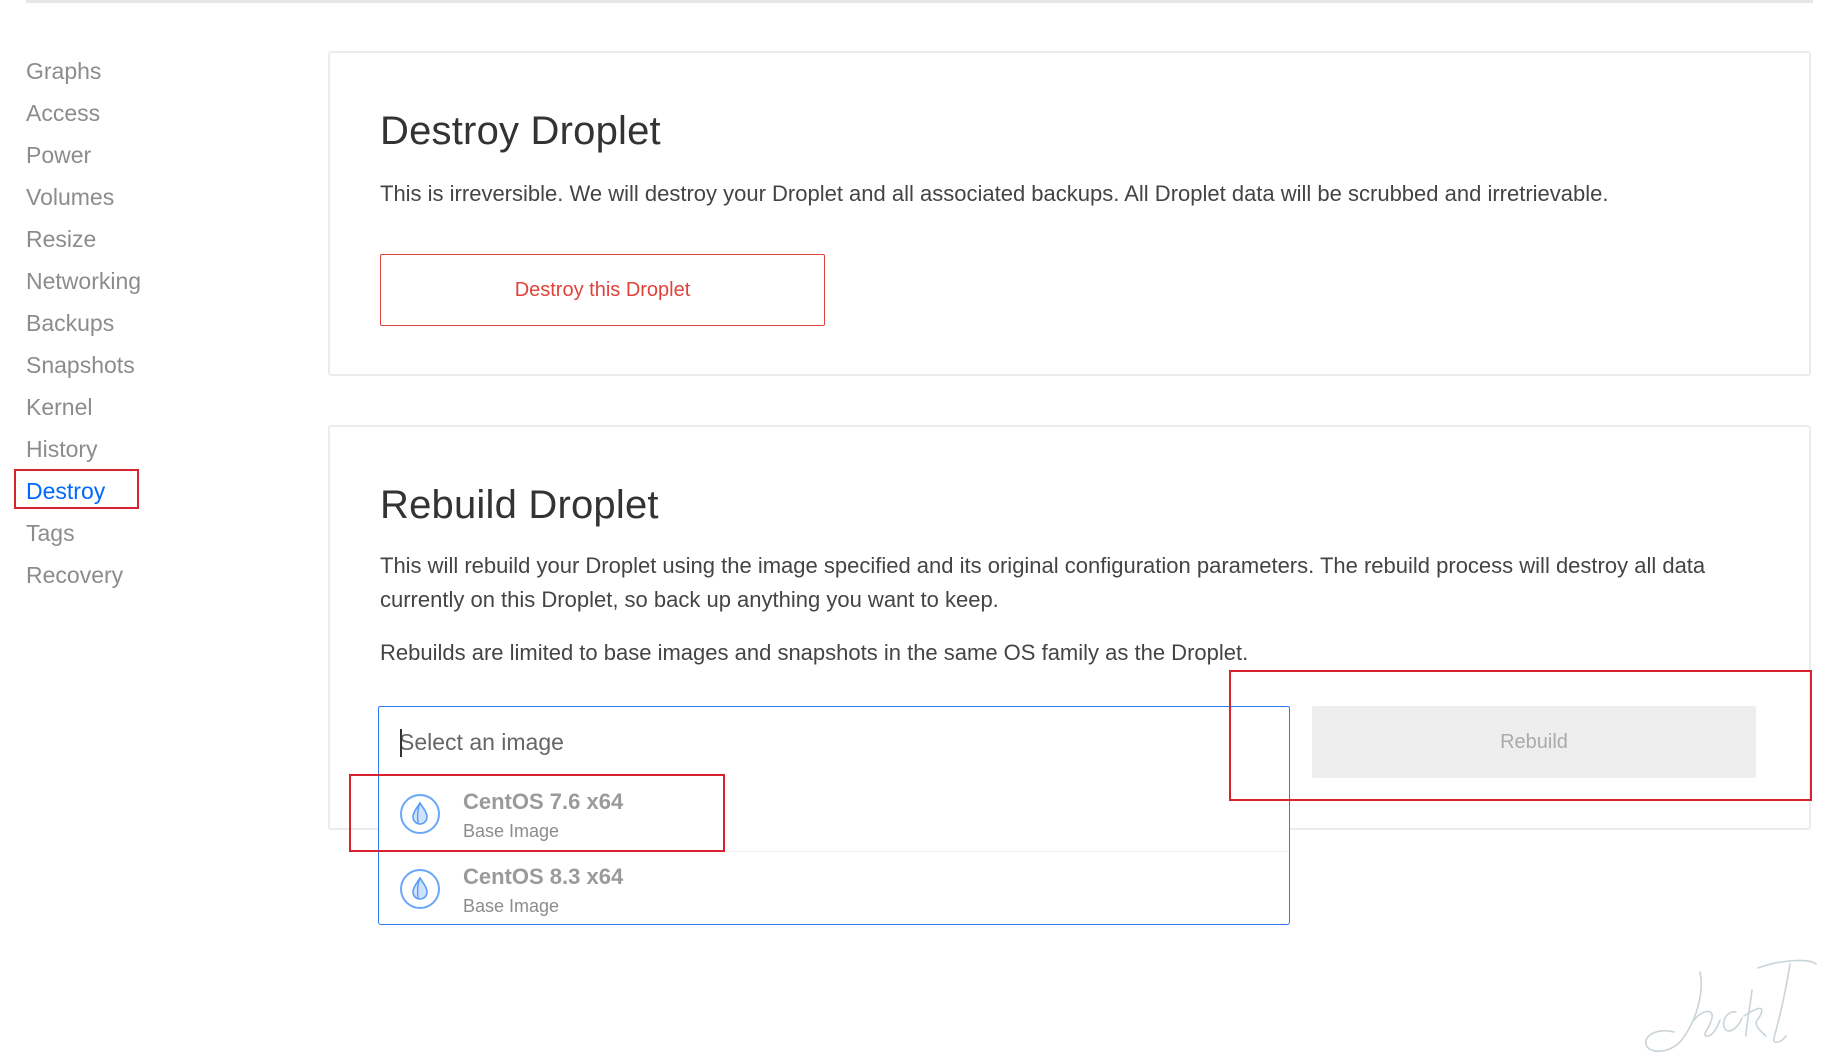 Image resolution: width=1829 pixels, height=1064 pixels. I want to click on image-select-input, so click(829, 742).